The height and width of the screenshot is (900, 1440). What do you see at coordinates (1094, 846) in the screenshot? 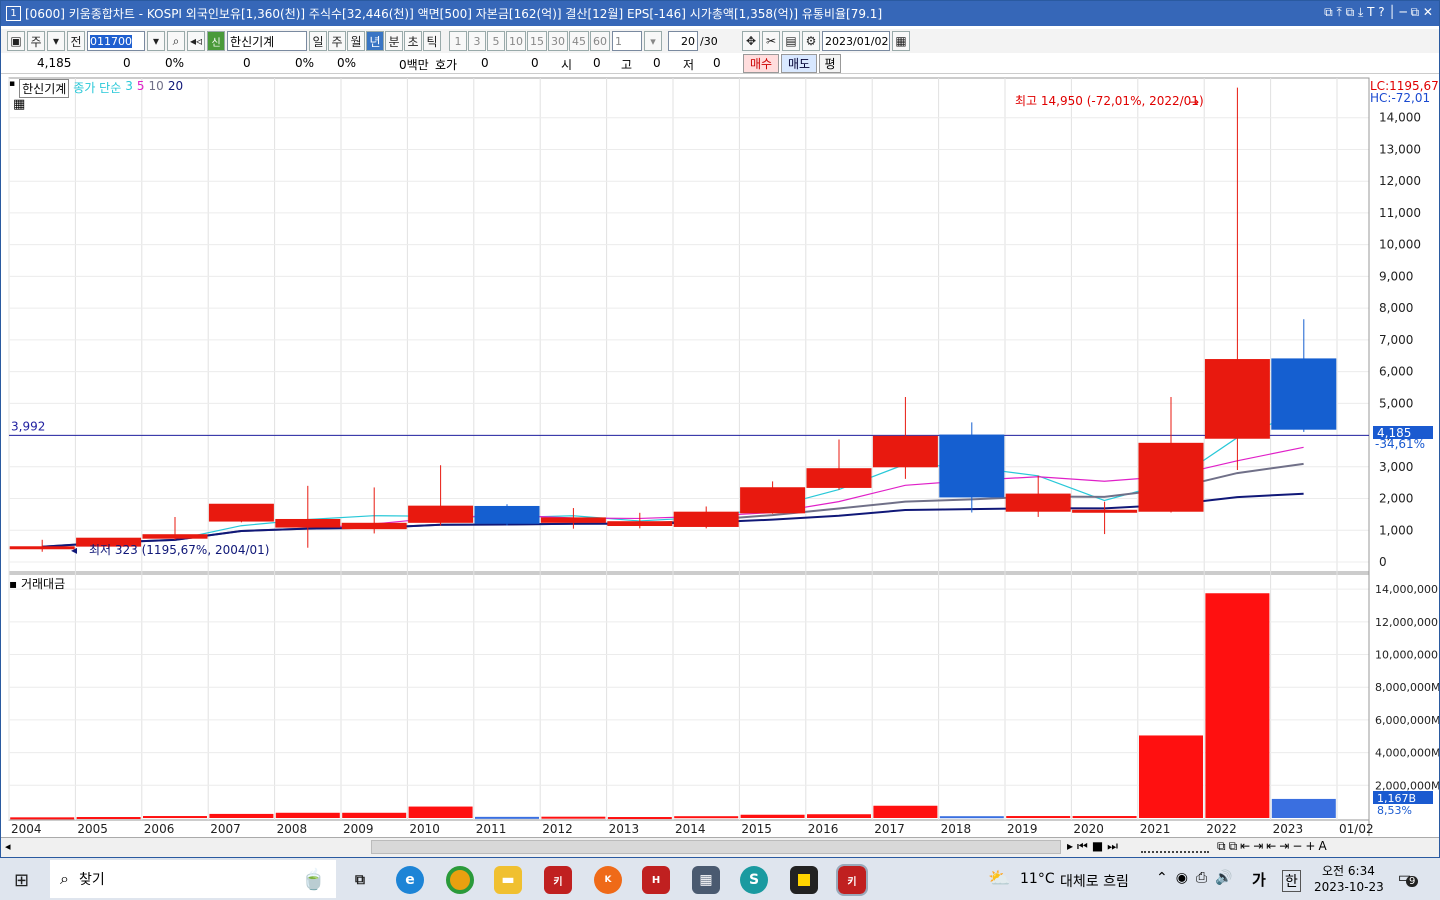
I see `playback-controls: ▸⏮■⏭` at bounding box center [1094, 846].